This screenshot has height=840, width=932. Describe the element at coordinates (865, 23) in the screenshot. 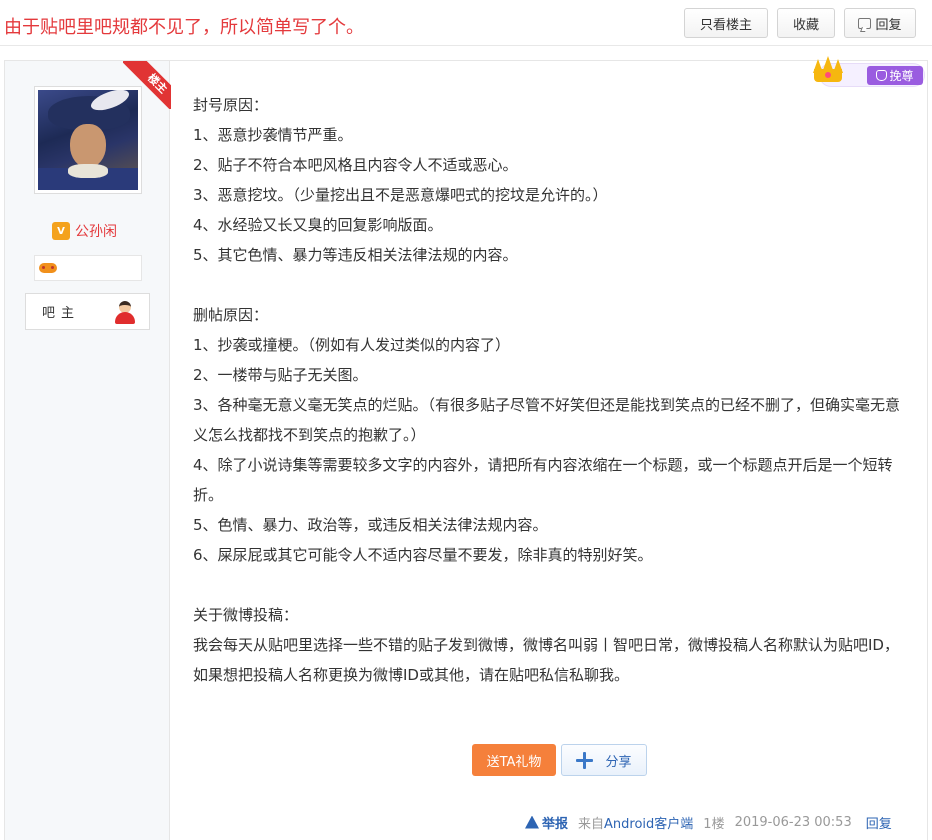

I see `reply-icon` at that location.